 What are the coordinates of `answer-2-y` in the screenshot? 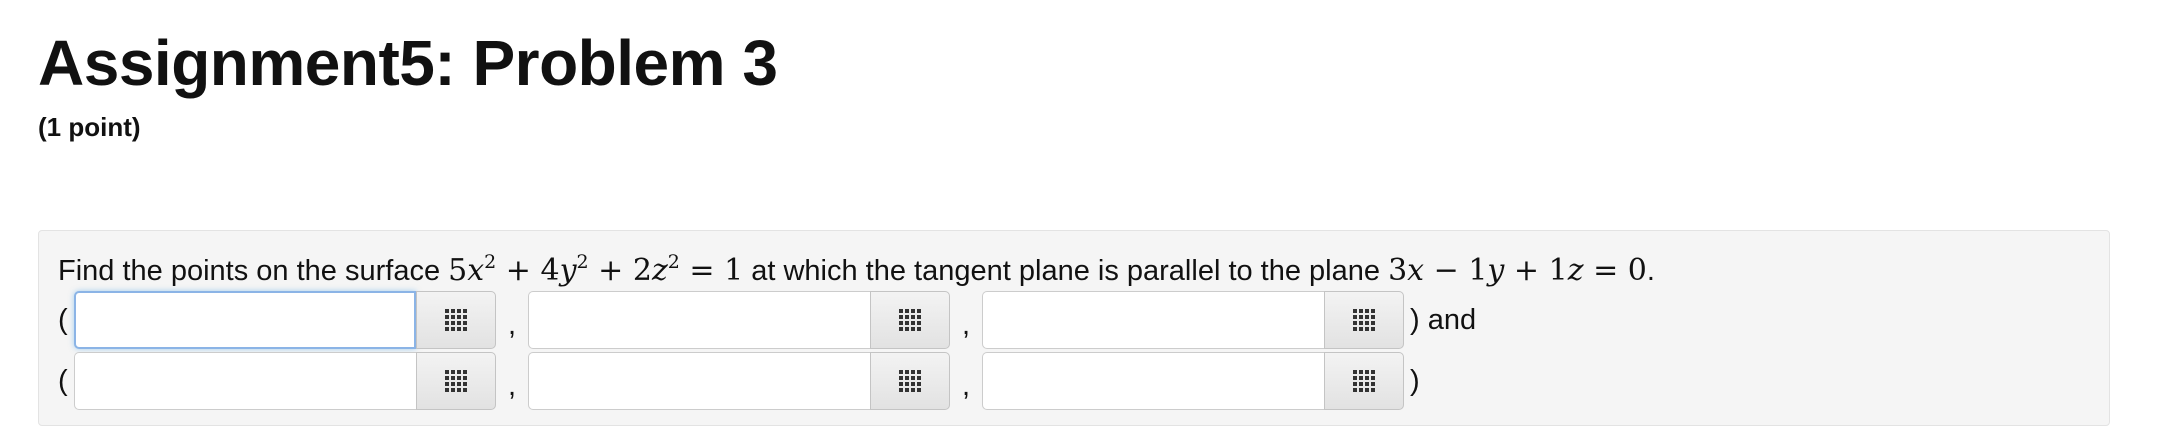 It's located at (739, 381).